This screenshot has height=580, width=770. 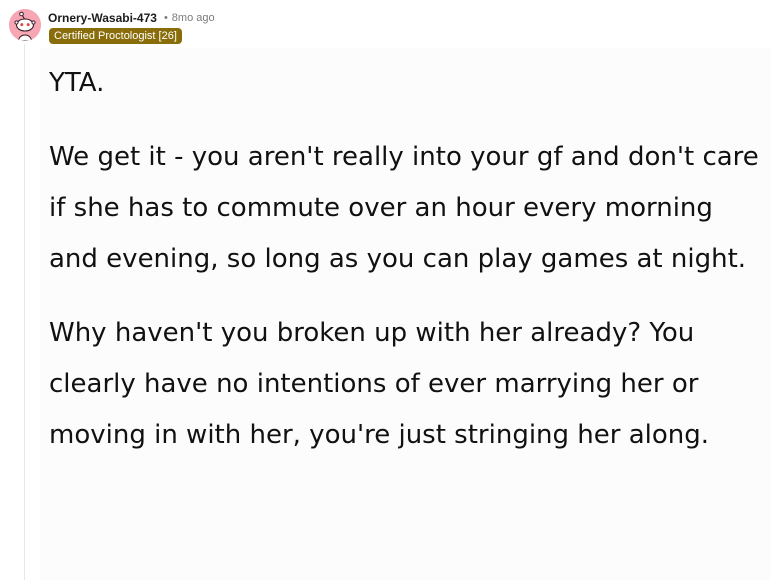 I want to click on comment-header: Ornery-Wasabi-473 • 8mo ago, so click(x=131, y=18).